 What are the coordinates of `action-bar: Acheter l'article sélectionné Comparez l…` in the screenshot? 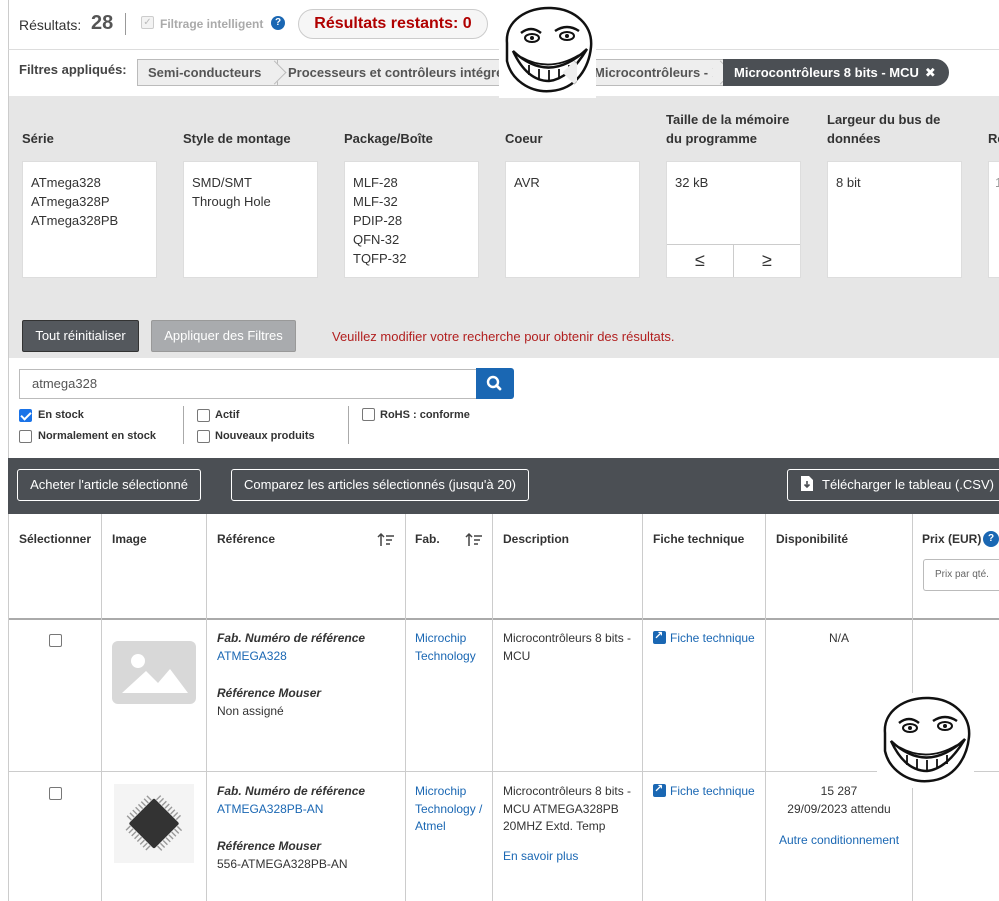 It's located at (503, 486).